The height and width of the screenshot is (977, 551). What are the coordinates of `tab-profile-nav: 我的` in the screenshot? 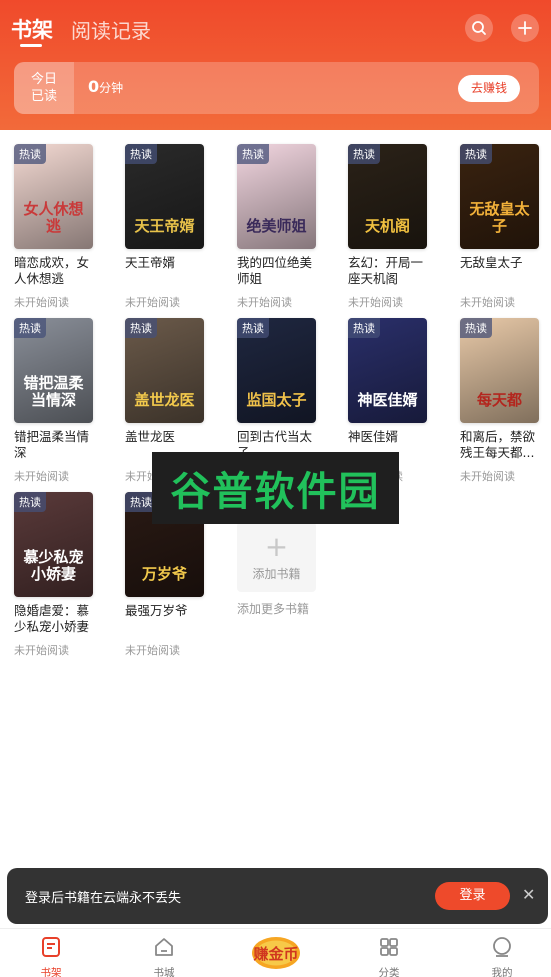 It's located at (502, 953).